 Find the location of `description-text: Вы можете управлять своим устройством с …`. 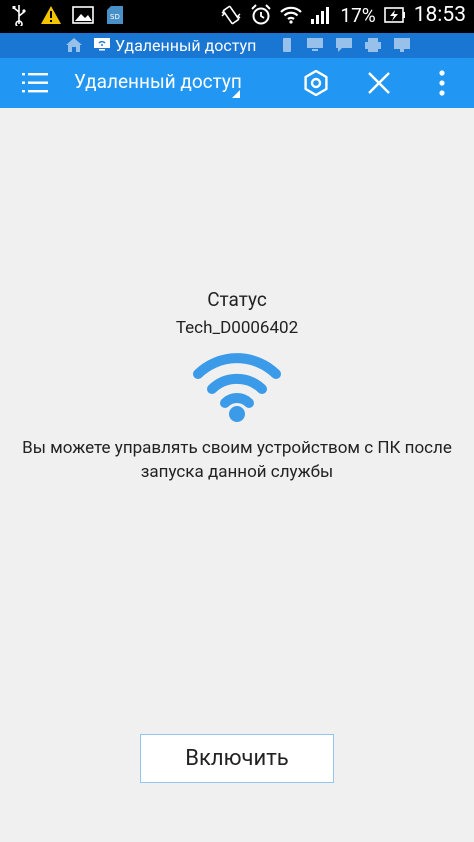

description-text: Вы можете управлять своим устройством с … is located at coordinates (237, 460).